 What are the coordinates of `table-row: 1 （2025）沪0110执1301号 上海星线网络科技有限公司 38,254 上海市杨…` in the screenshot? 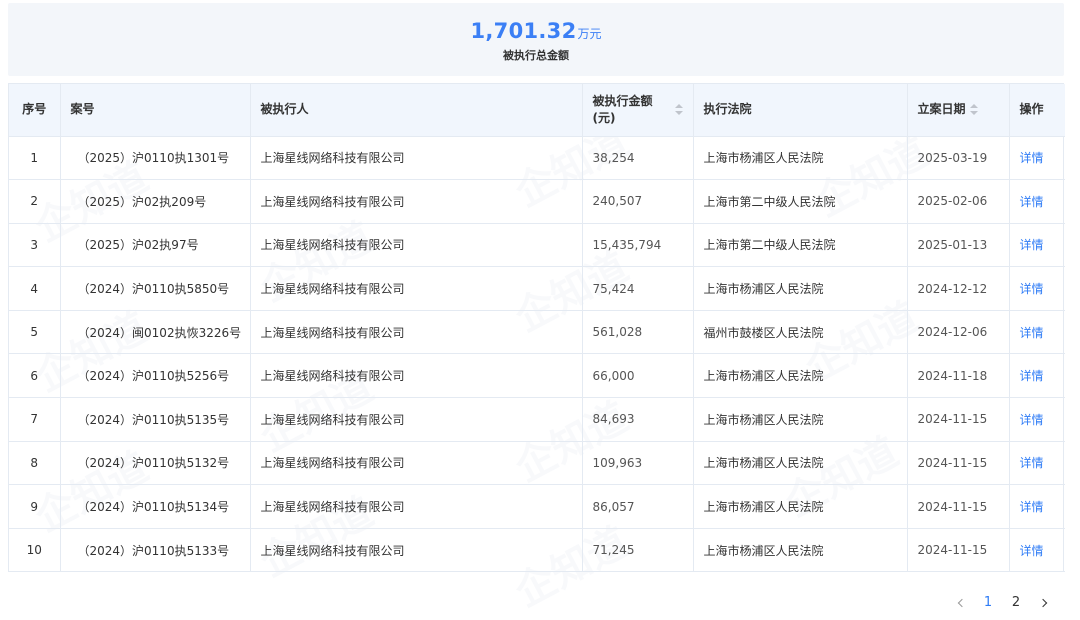 It's located at (537, 158).